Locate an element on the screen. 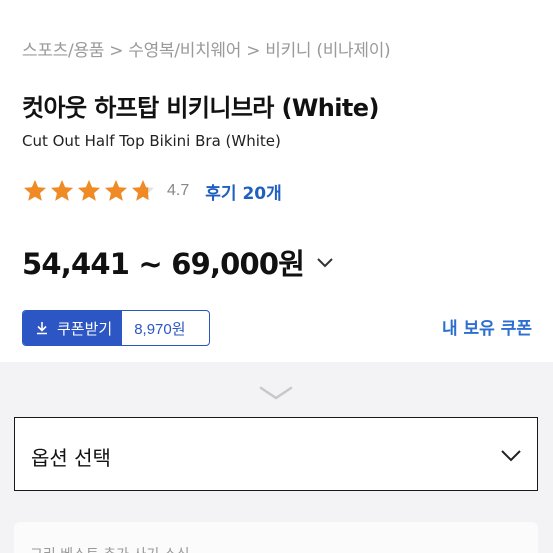 The width and height of the screenshot is (553, 553). my-coupon-link: 내 보유 쿠폰 is located at coordinates (487, 326).